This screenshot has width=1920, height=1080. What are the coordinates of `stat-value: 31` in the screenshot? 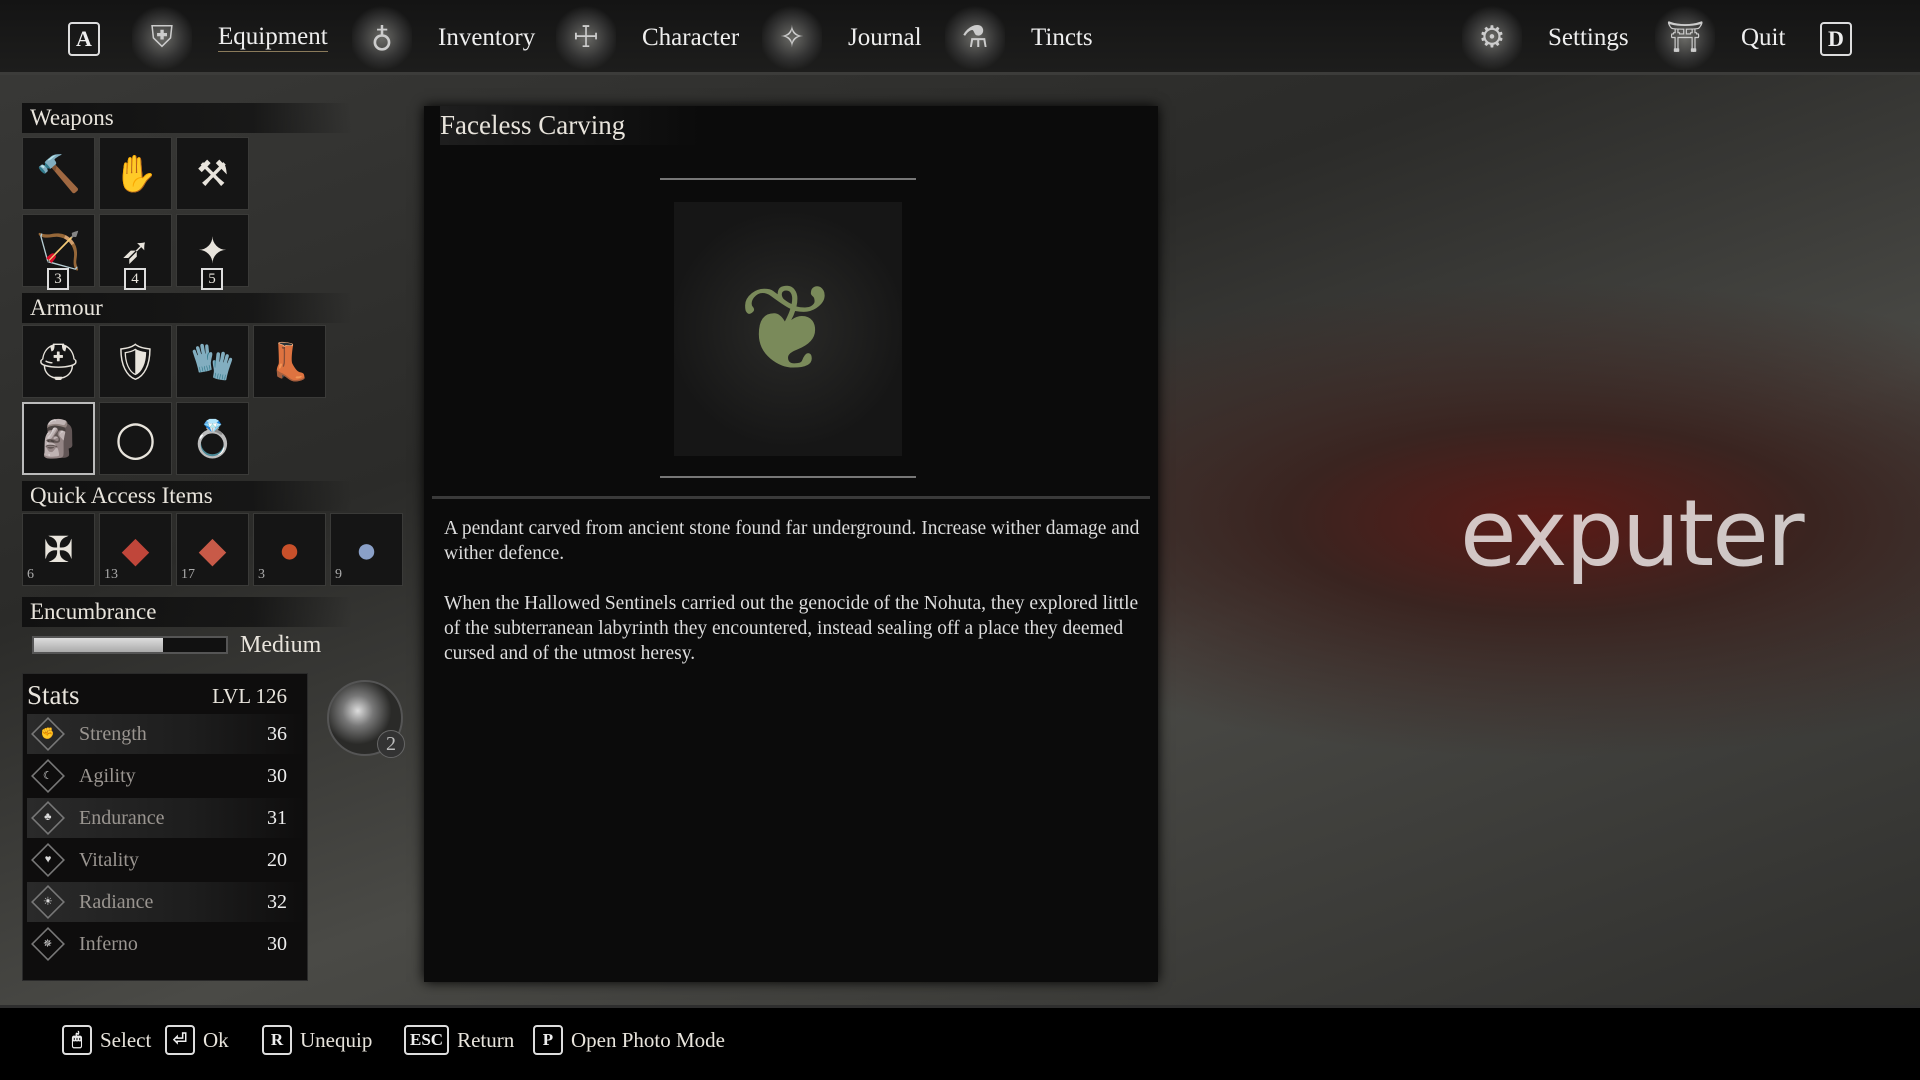 It's located at (277, 817).